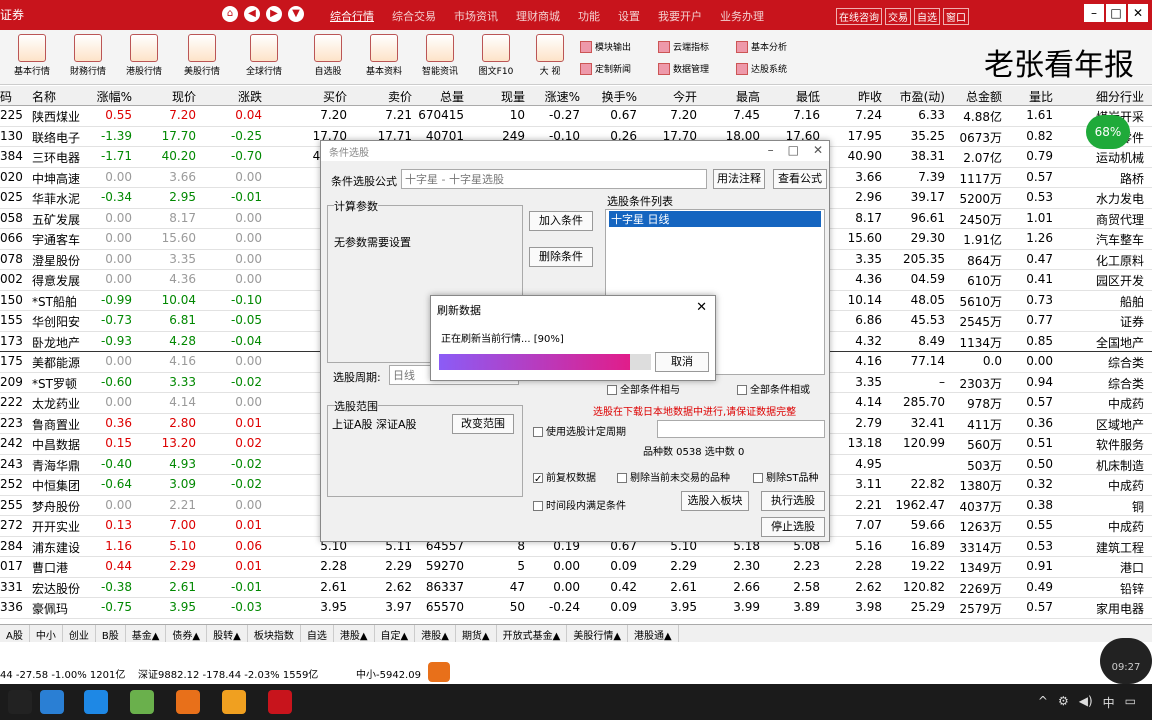 The height and width of the screenshot is (720, 1152). What do you see at coordinates (793, 527) in the screenshot?
I see `stop-button: 停止选股` at bounding box center [793, 527].